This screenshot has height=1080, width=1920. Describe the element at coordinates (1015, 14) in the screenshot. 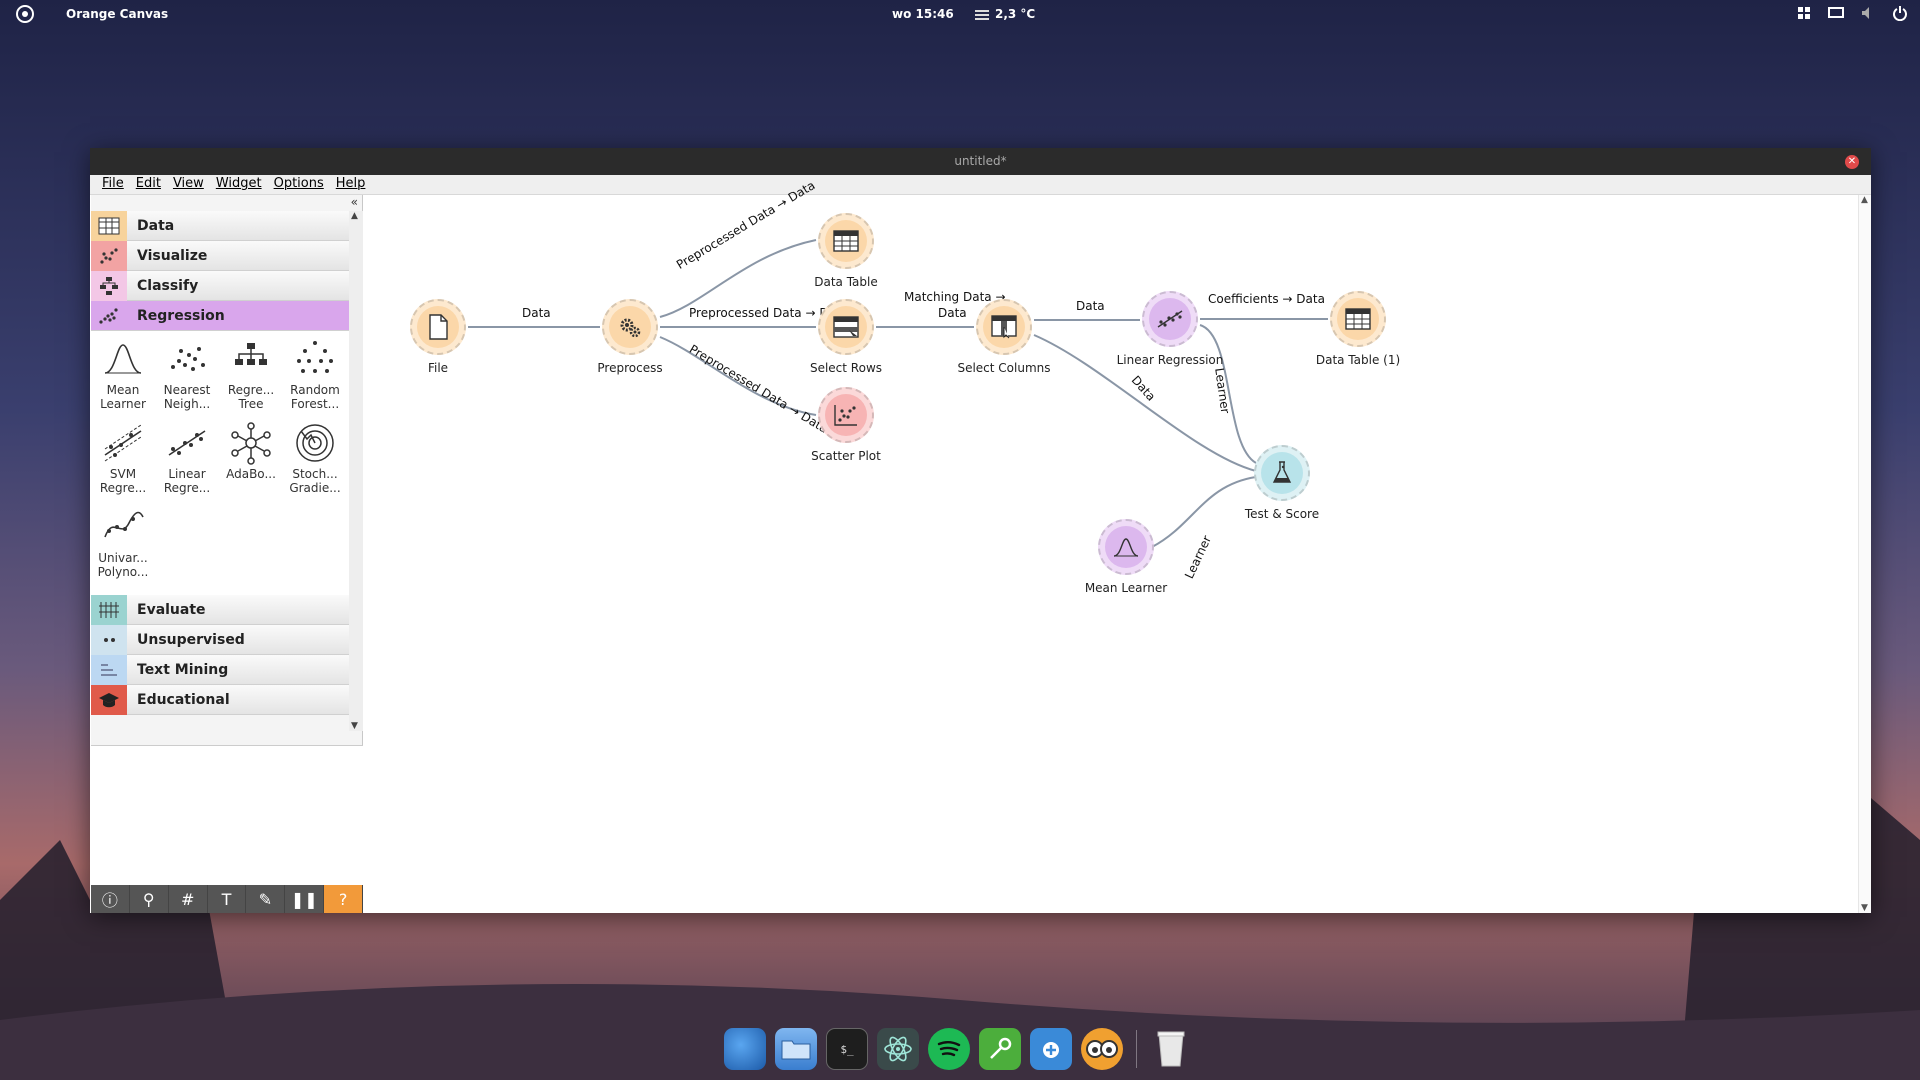

I see `weather-temp: 2,3 °C` at that location.